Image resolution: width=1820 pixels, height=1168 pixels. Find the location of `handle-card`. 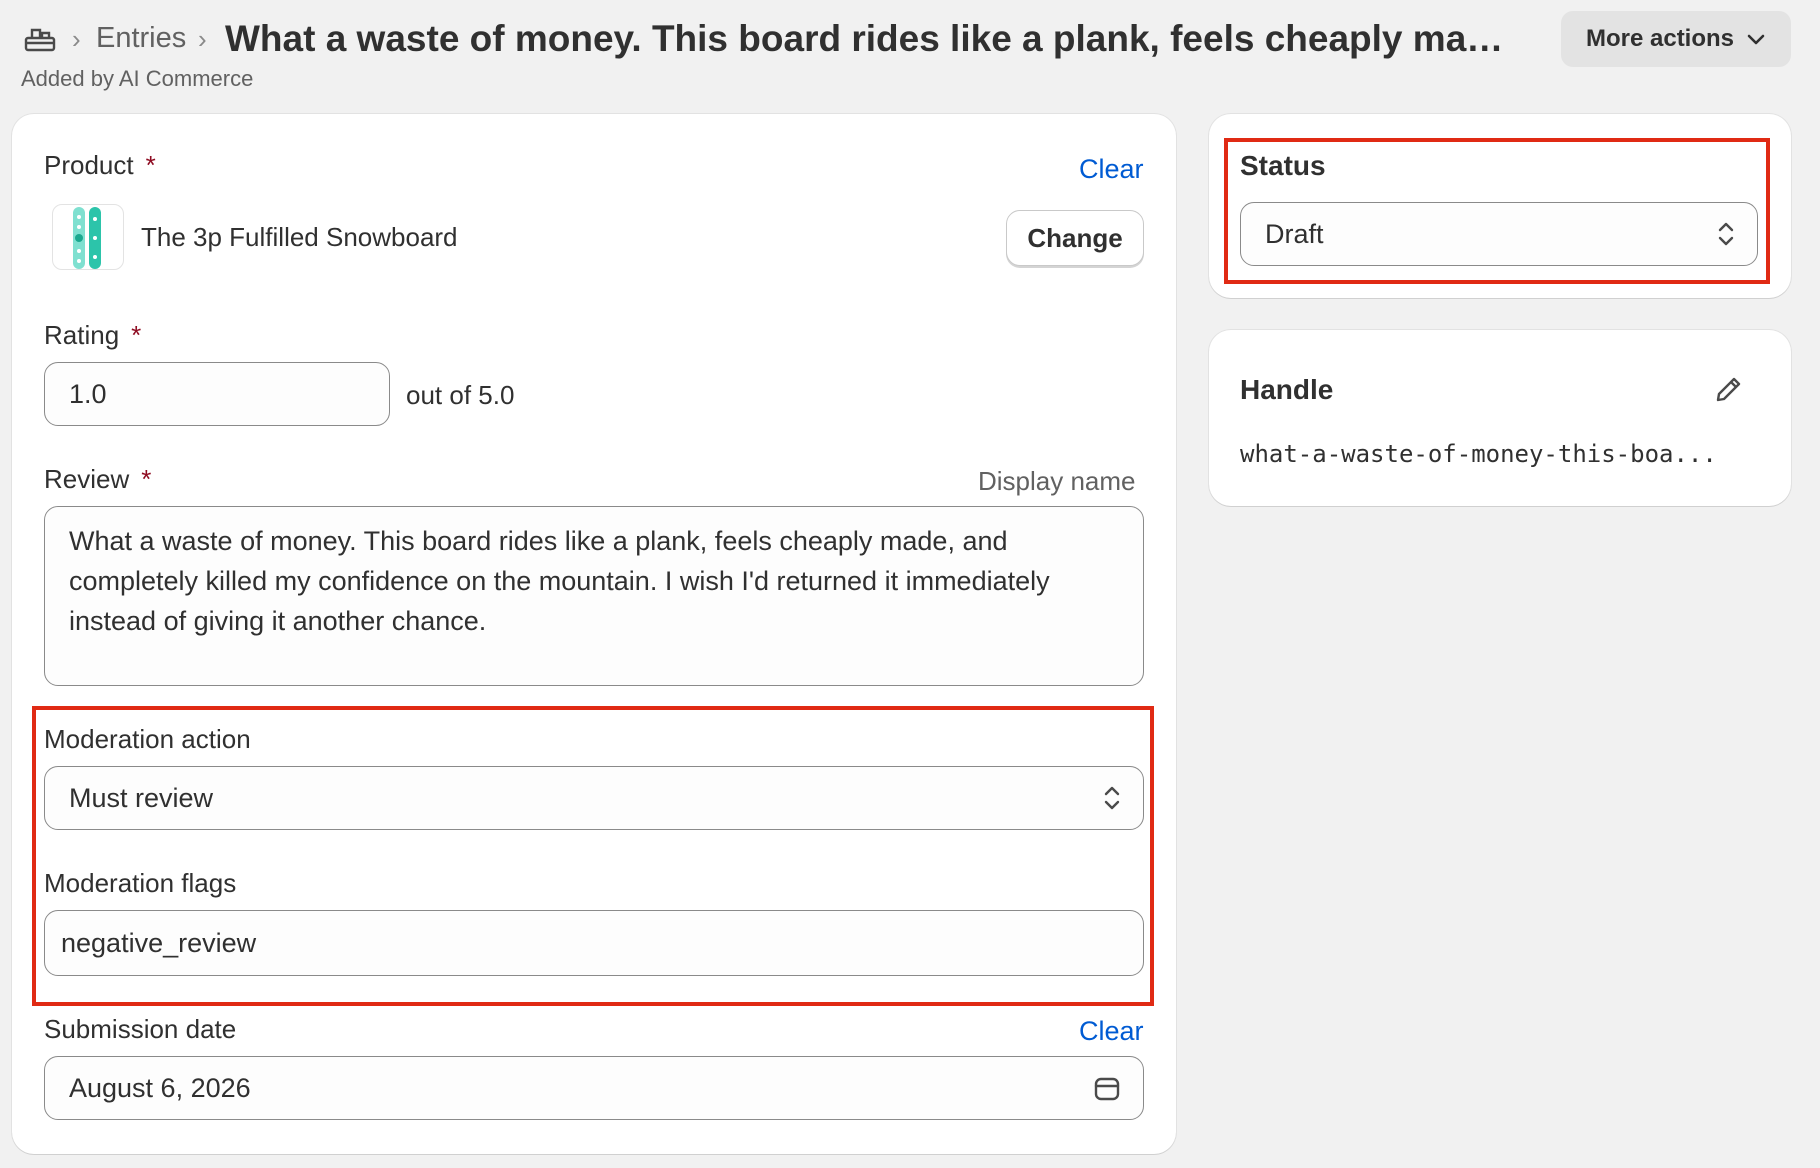

handle-card is located at coordinates (1500, 418).